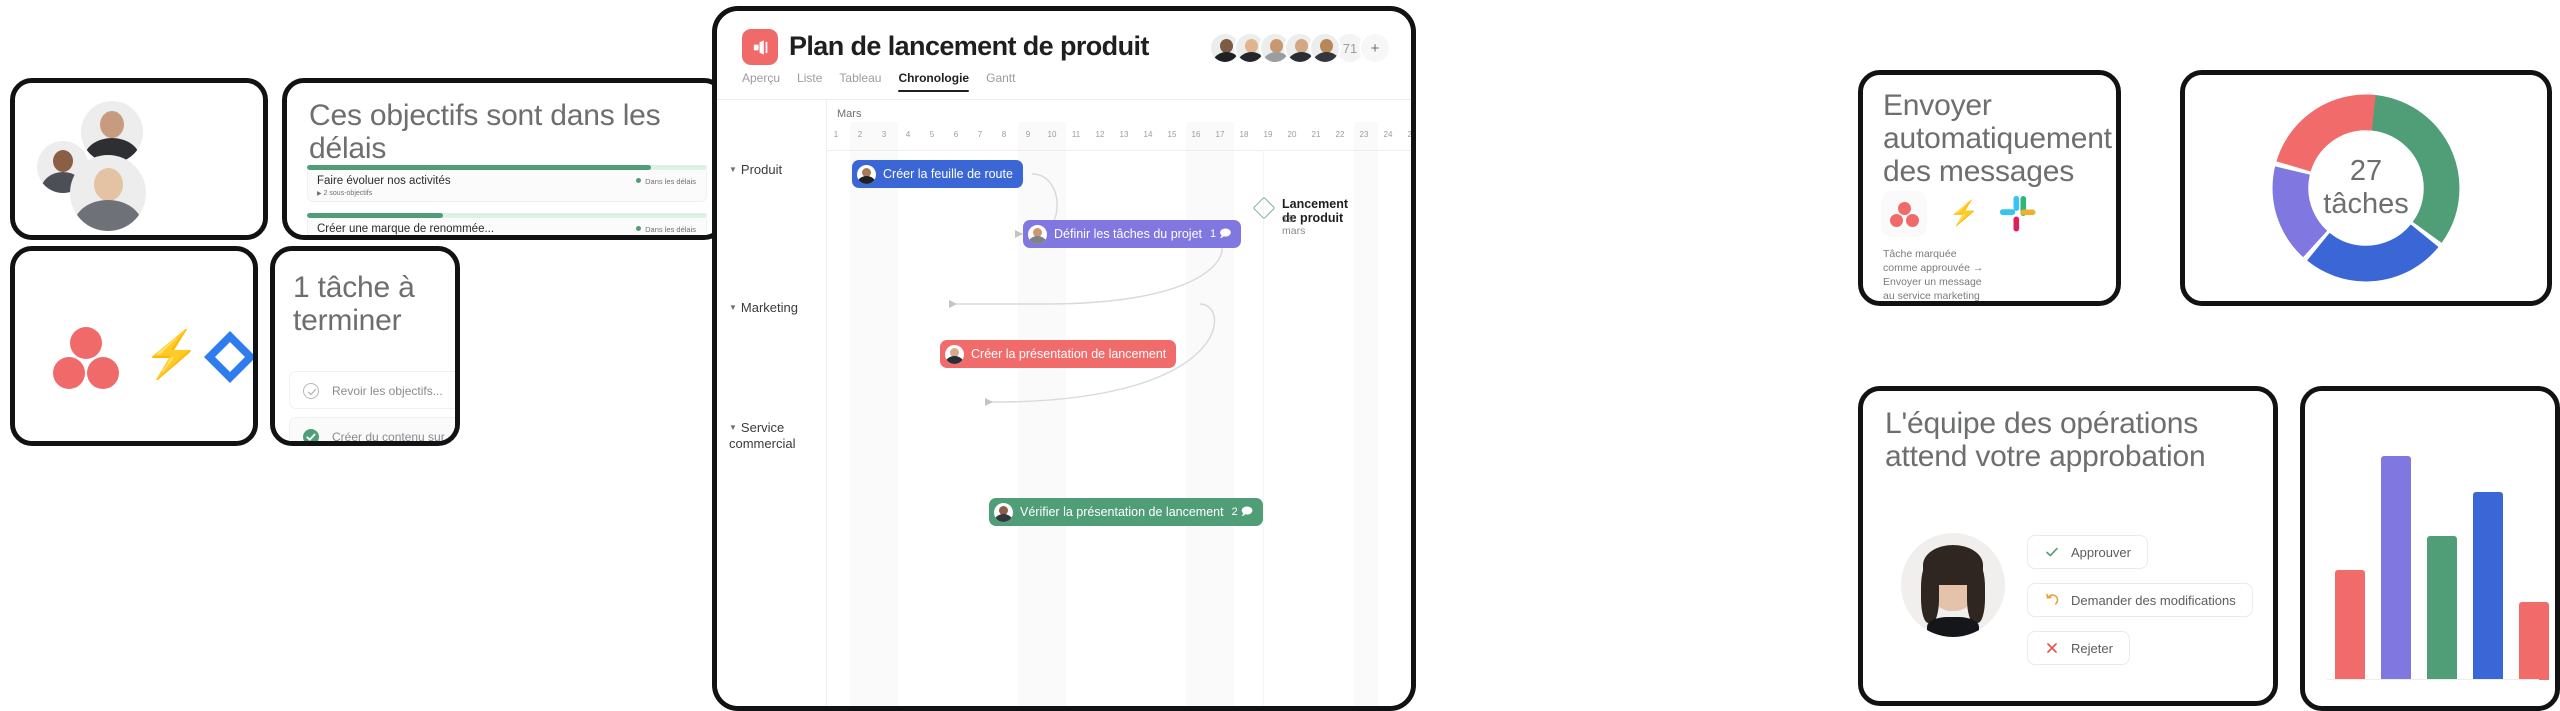 This screenshot has height=711, width=2560. Describe the element at coordinates (2052, 648) in the screenshot. I see `close-icon` at that location.